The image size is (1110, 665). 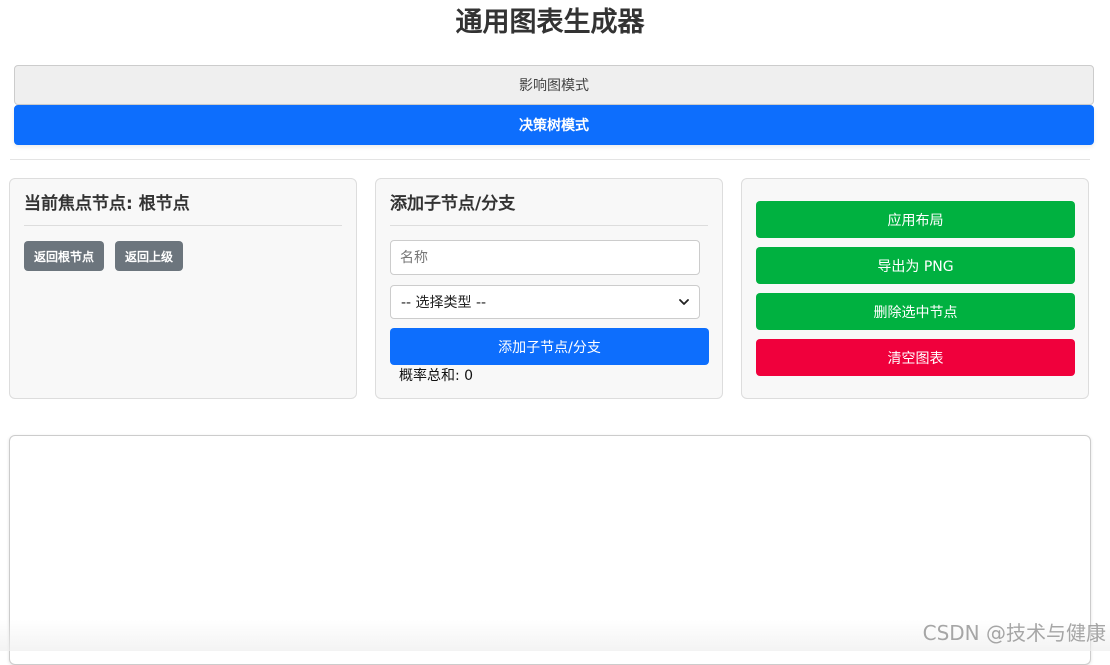 What do you see at coordinates (684, 302) in the screenshot?
I see `chevron-down-icon` at bounding box center [684, 302].